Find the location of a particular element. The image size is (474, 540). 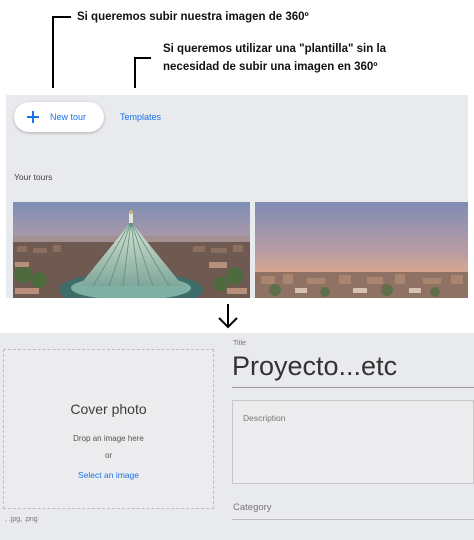

annotation-upload-360: Si queremos subir nuestra imagen de 360º is located at coordinates (193, 17).